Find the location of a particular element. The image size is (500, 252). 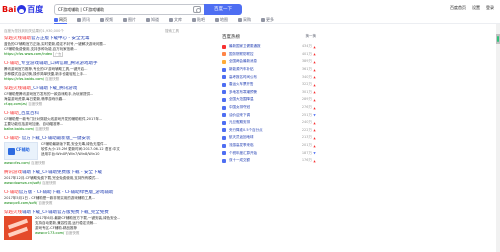

result-url: https://cfzs.www.com/index 广告 is located at coordinates (99, 54).